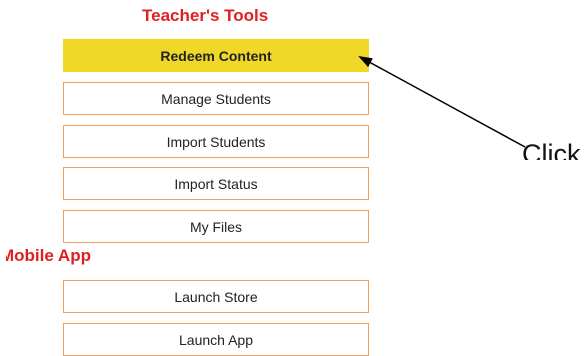 Image resolution: width=588 pixels, height=356 pixels. Describe the element at coordinates (216, 339) in the screenshot. I see `launch-app-button: Launch App` at that location.